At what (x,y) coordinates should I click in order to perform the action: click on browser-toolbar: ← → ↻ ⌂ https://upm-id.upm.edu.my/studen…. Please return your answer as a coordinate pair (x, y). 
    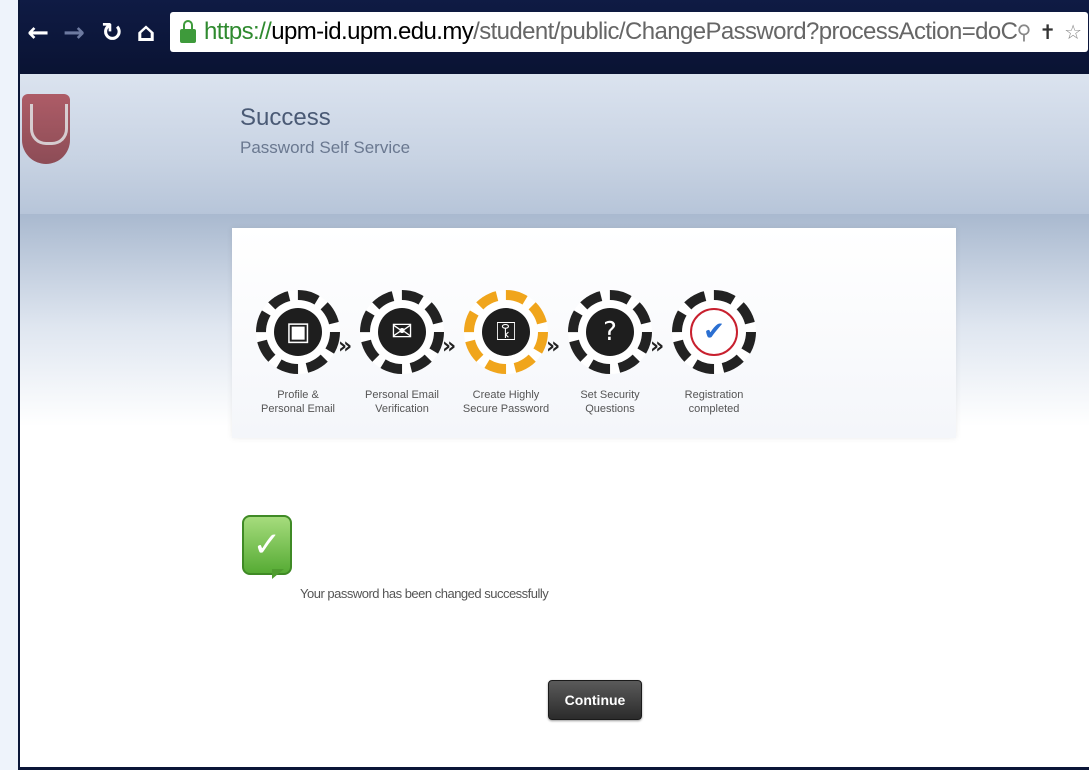
    Looking at the image, I should click on (554, 37).